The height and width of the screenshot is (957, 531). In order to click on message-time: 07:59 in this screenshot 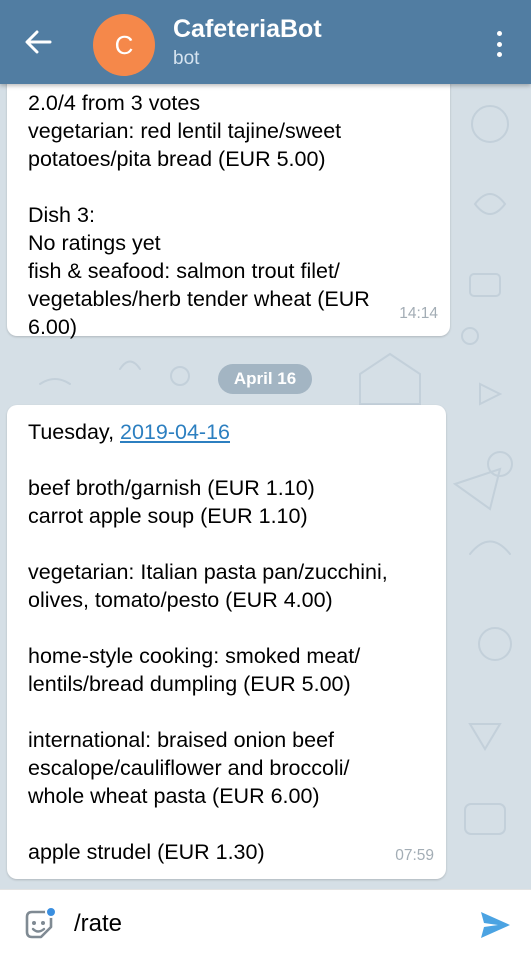, I will do `click(414, 855)`.